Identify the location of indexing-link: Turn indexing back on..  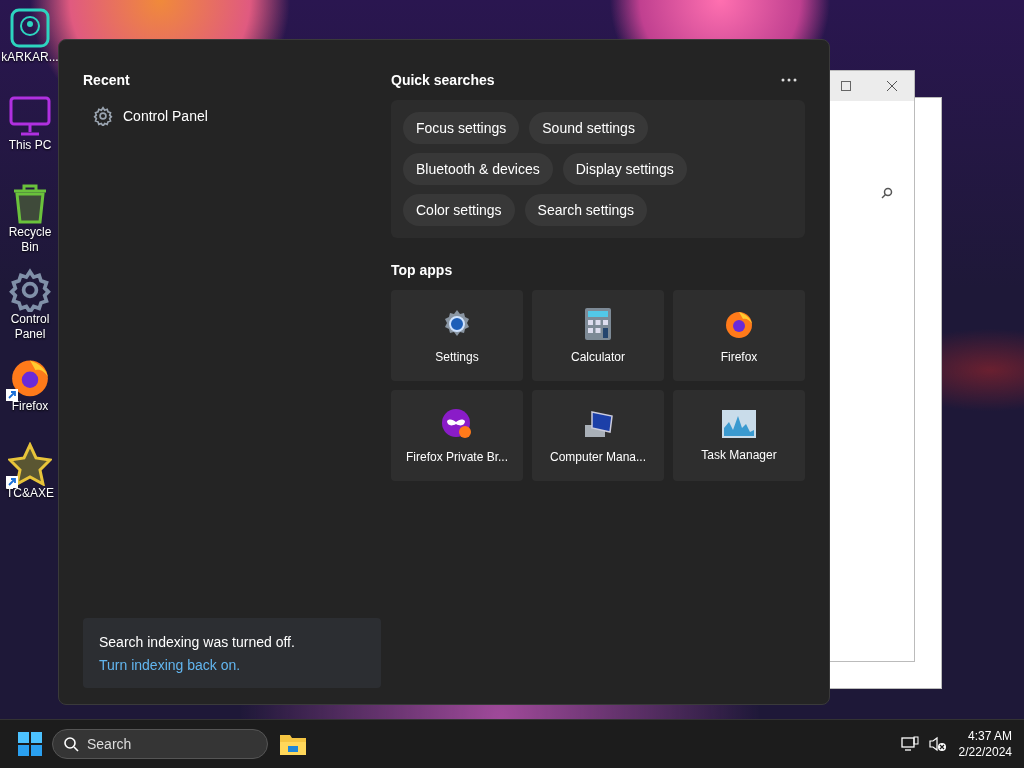
(170, 665).